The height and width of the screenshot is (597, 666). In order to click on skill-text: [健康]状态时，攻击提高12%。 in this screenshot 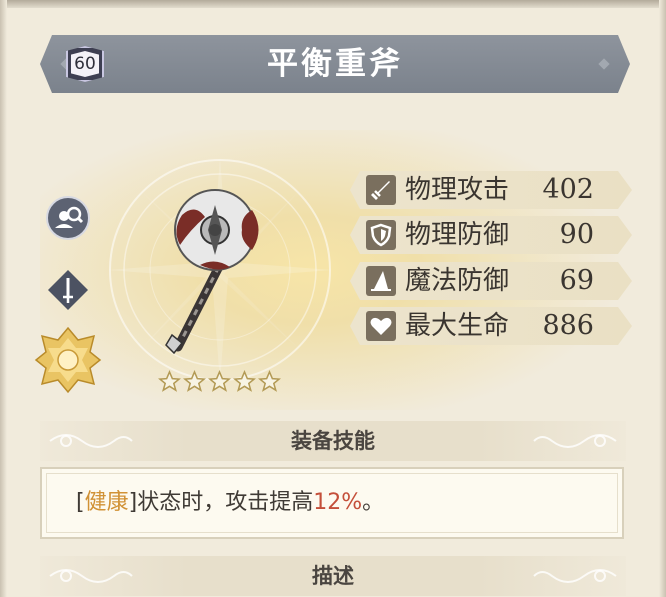, I will do `click(230, 503)`.